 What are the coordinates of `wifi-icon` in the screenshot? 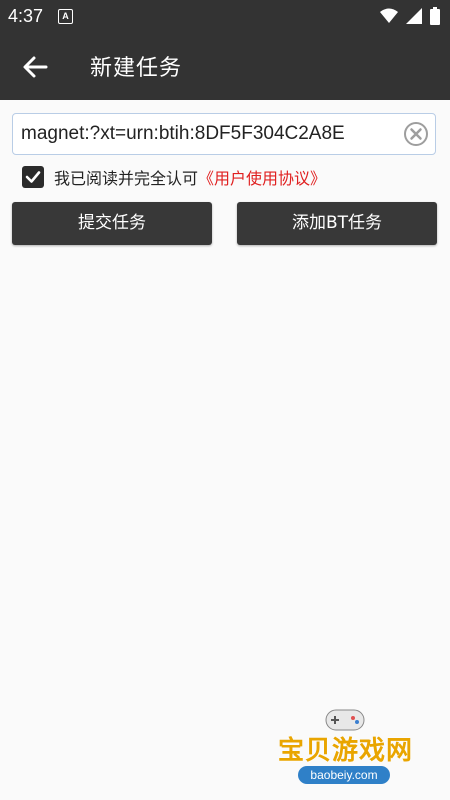 It's located at (389, 15).